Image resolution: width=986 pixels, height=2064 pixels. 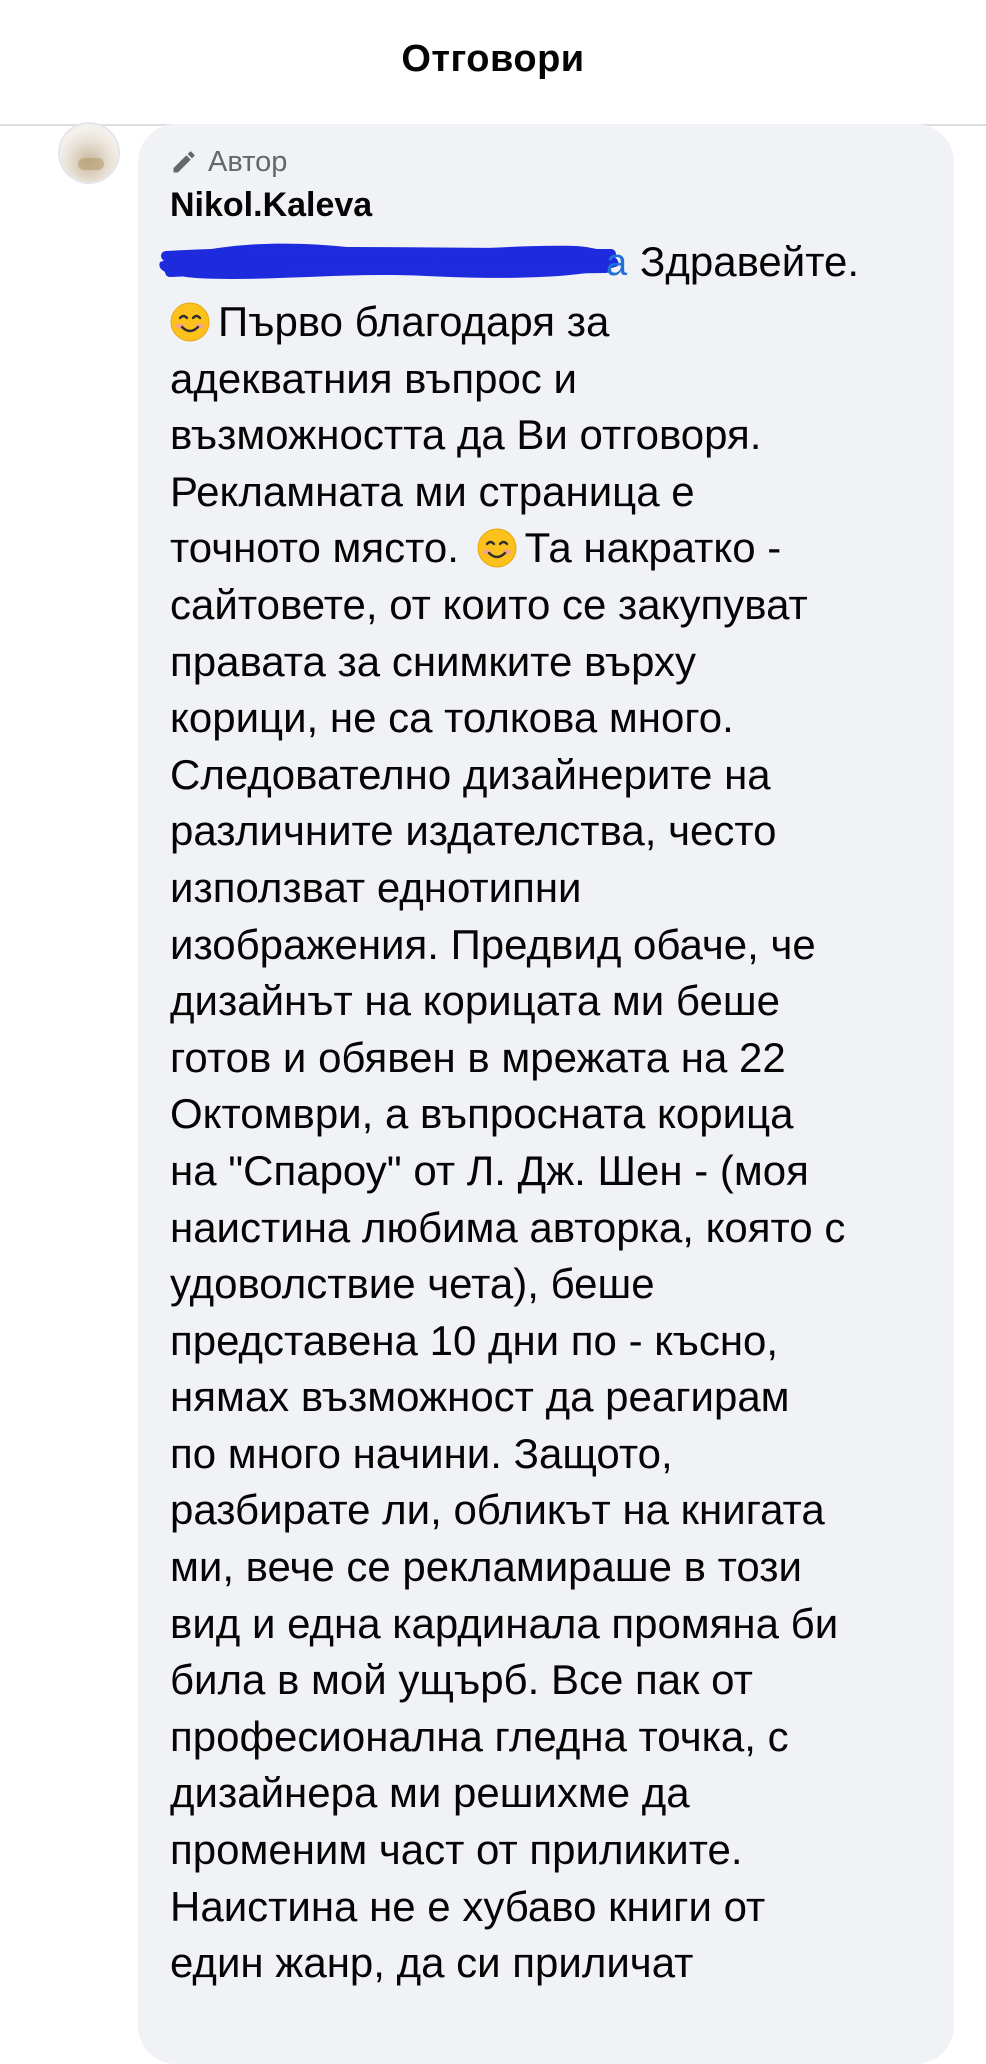 What do you see at coordinates (248, 161) in the screenshot?
I see `badge-label: Автор` at bounding box center [248, 161].